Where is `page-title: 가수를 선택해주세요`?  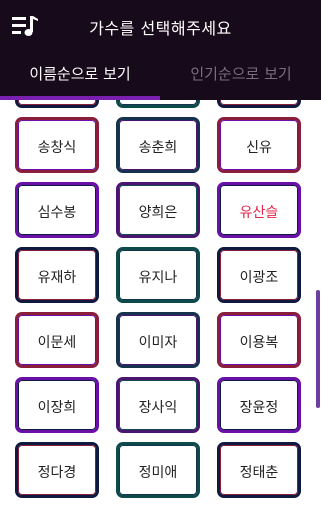
page-title: 가수를 선택해주세요 is located at coordinates (160, 28).